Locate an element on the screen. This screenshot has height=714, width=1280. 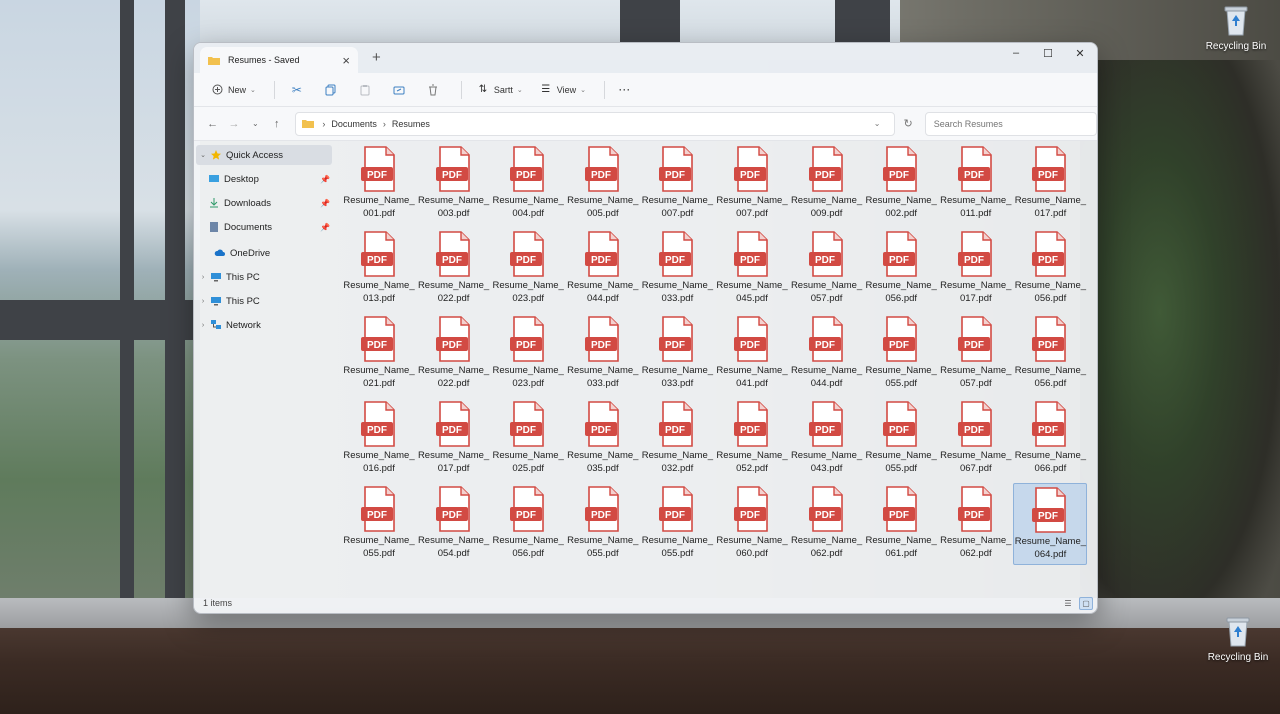
recent-locations-button: ⌄ is located at coordinates (255, 124).